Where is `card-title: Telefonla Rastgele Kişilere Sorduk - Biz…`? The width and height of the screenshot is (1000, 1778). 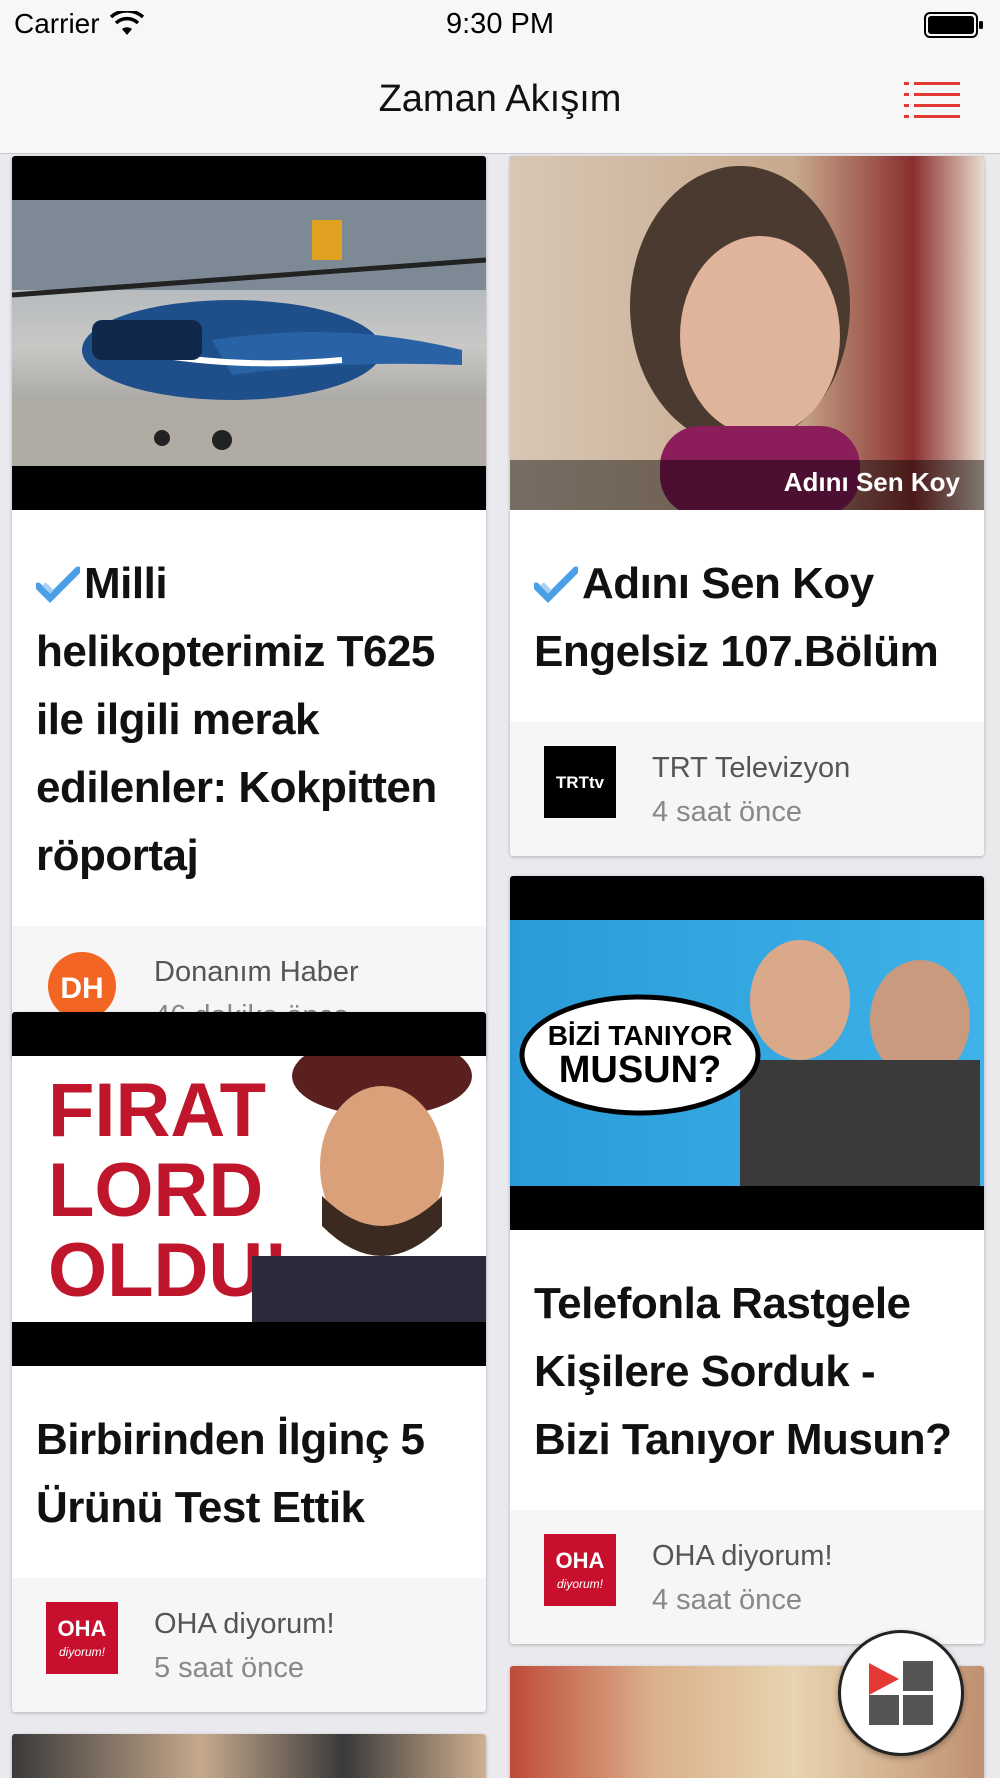 card-title: Telefonla Rastgele Kişilere Sorduk - Biz… is located at coordinates (743, 1371).